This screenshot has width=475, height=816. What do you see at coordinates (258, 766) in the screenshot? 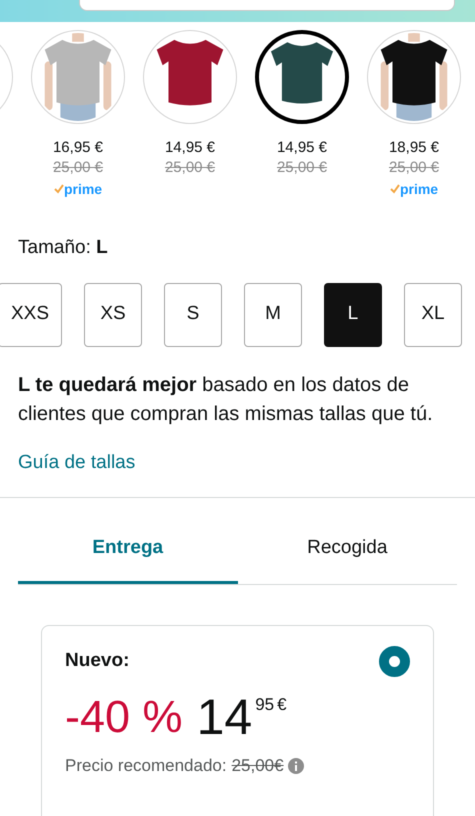
I see `list-price: 25,00€` at bounding box center [258, 766].